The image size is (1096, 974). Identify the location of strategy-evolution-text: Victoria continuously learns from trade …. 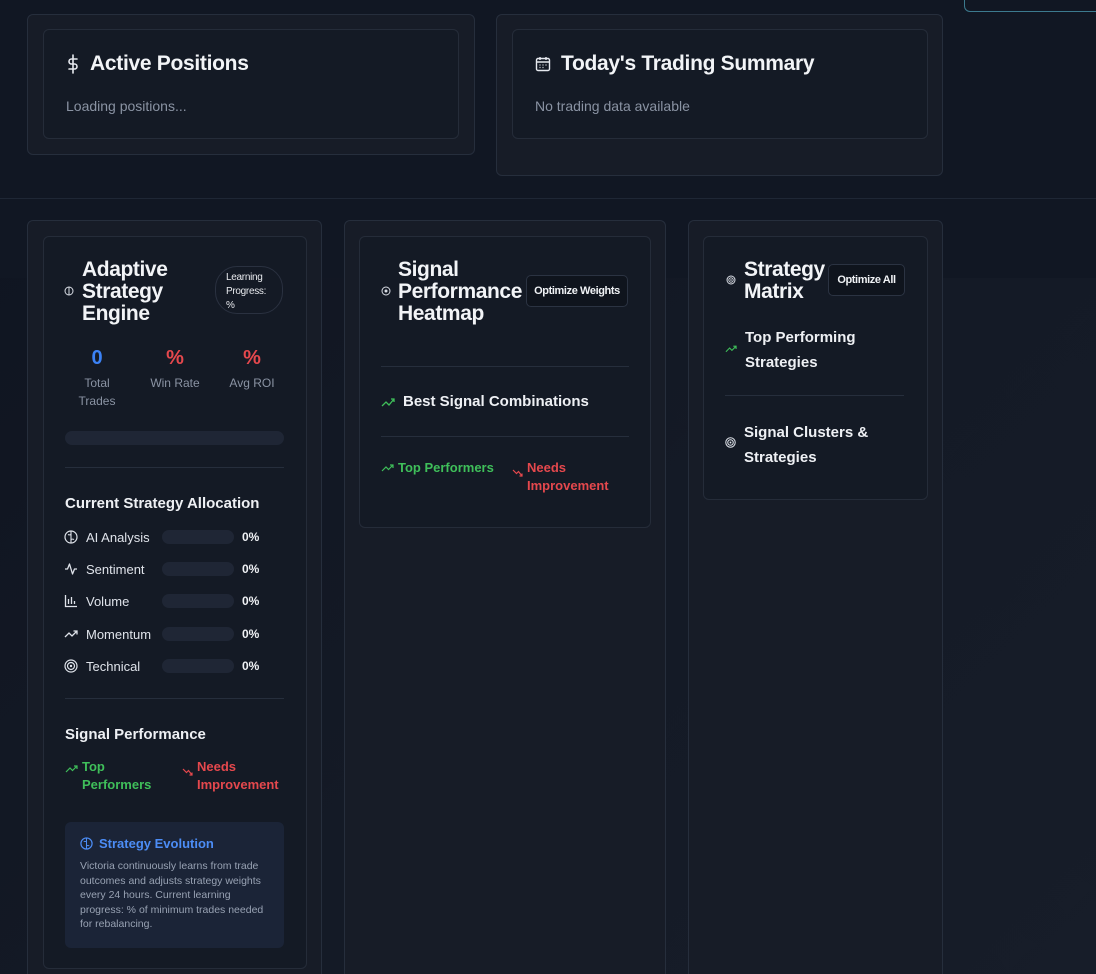
(172, 895).